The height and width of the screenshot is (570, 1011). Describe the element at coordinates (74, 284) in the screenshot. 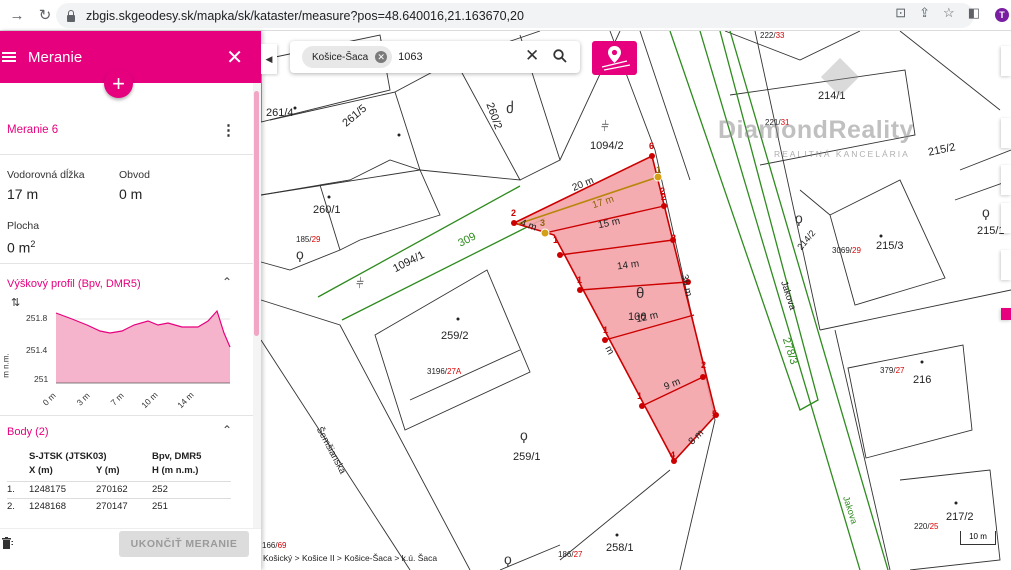

I see `elevation-profile-title: Výškový profil (Bpv, DMR5)` at that location.